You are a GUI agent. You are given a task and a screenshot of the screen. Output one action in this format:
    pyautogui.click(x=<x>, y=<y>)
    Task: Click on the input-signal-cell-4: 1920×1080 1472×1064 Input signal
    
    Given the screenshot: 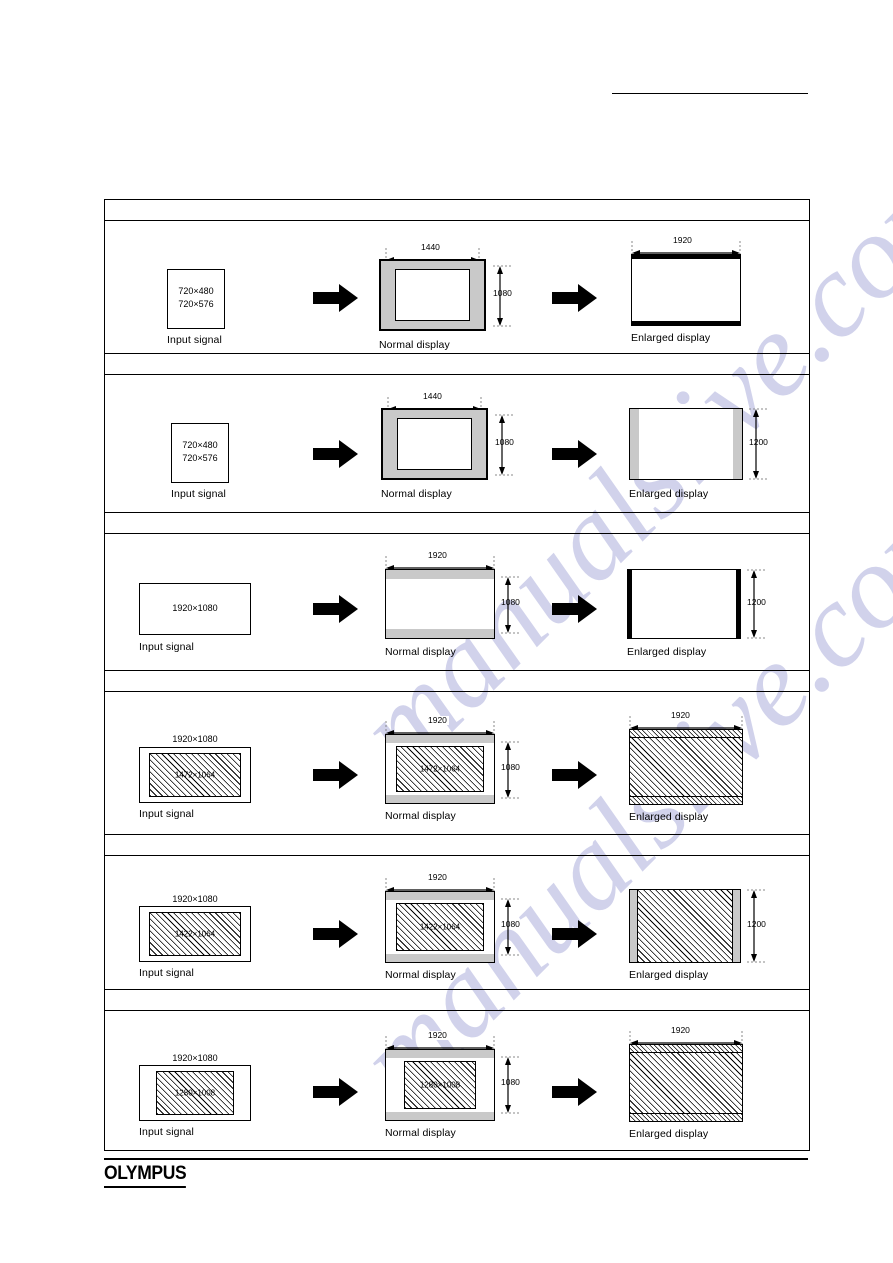 What is the action you would take?
    pyautogui.click(x=203, y=763)
    